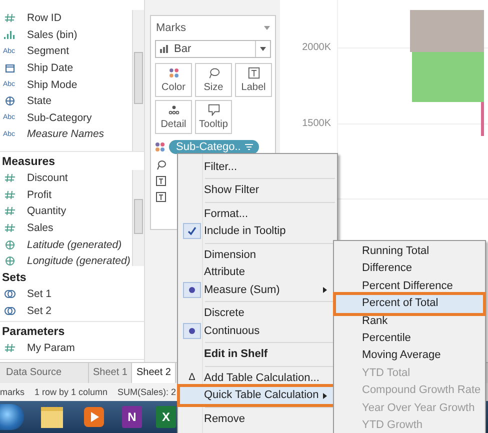 The image size is (488, 433). Describe the element at coordinates (192, 231) in the screenshot. I see `check-icon` at that location.